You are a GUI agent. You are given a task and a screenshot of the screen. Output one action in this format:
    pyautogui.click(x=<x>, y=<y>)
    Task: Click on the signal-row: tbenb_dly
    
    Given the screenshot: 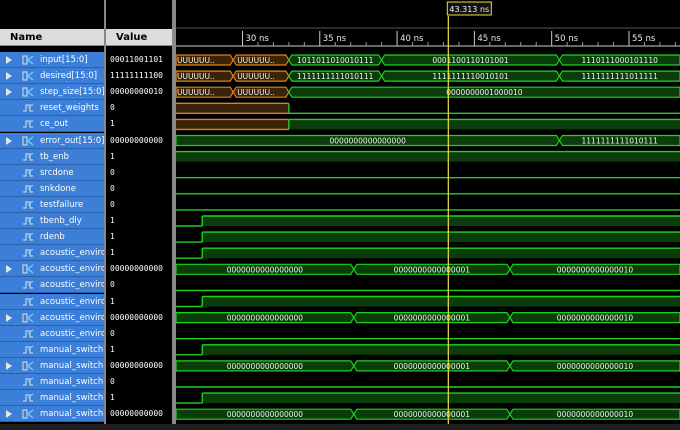 What is the action you would take?
    pyautogui.click(x=52, y=221)
    